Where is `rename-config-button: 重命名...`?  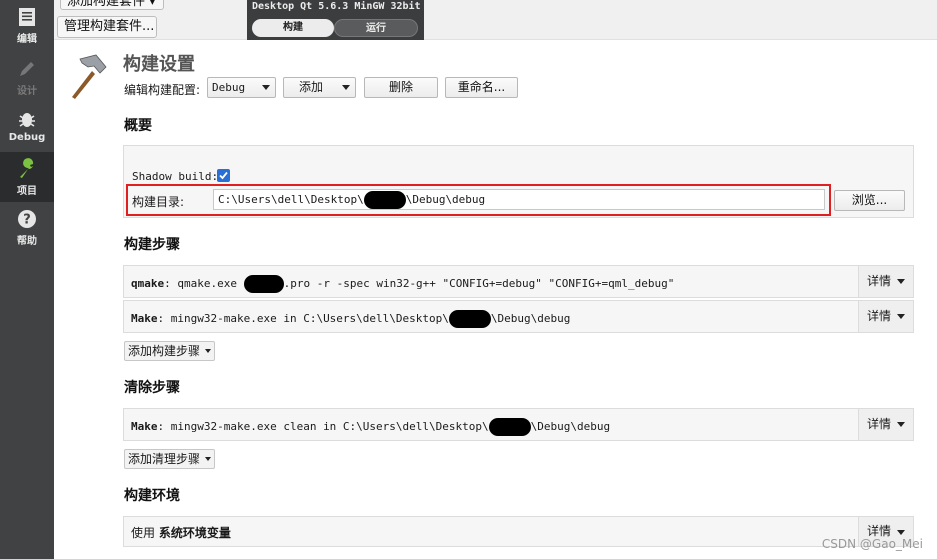
rename-config-button: 重命名... is located at coordinates (481, 87).